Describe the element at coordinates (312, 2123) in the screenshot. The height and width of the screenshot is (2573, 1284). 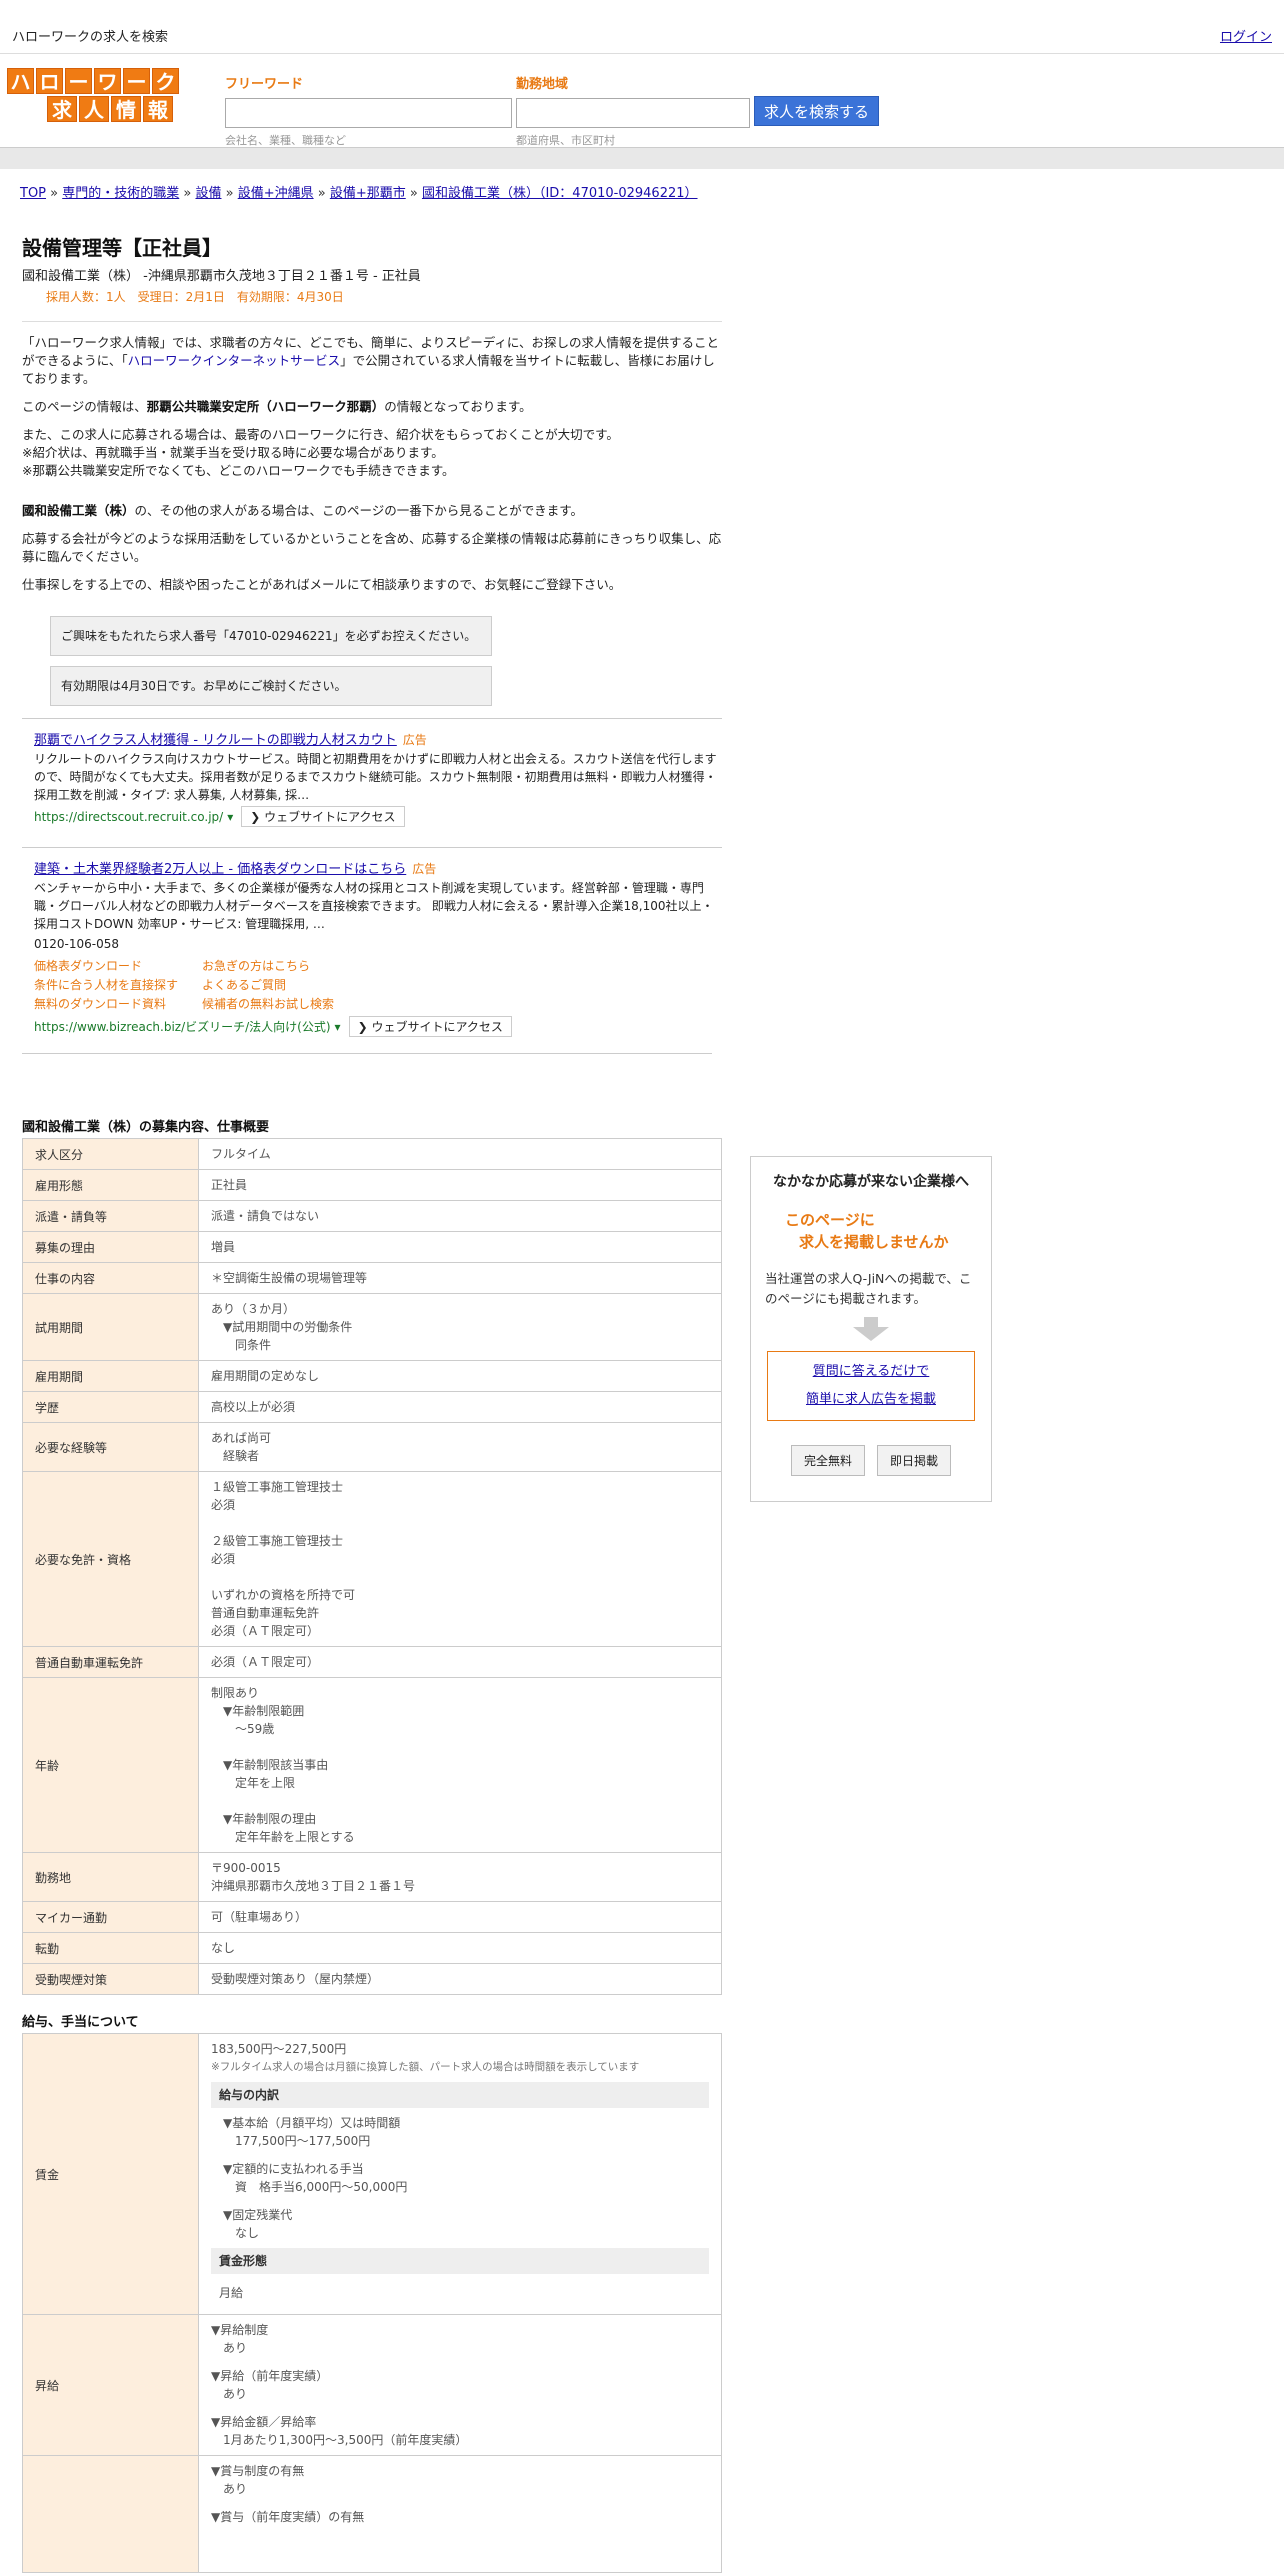
I see `breakdown-item: ▼基本給（月額平均）又は時間額` at that location.